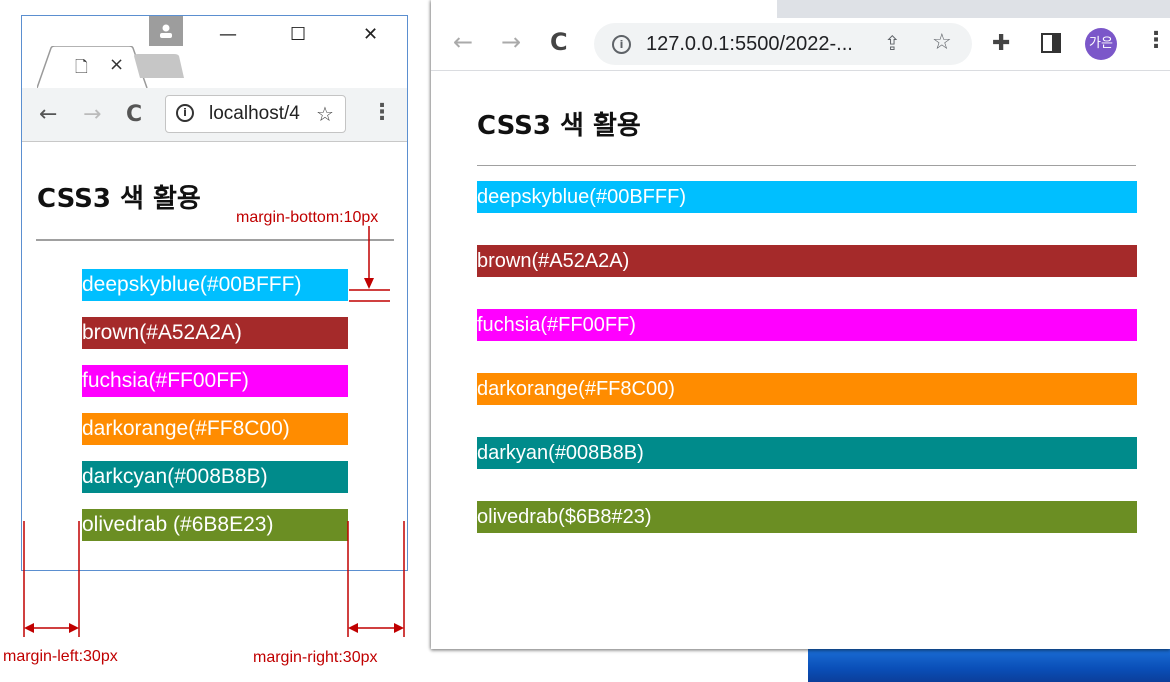 The width and height of the screenshot is (1170, 682). Describe the element at coordinates (463, 42) in the screenshot. I see `back-icon: ←` at that location.